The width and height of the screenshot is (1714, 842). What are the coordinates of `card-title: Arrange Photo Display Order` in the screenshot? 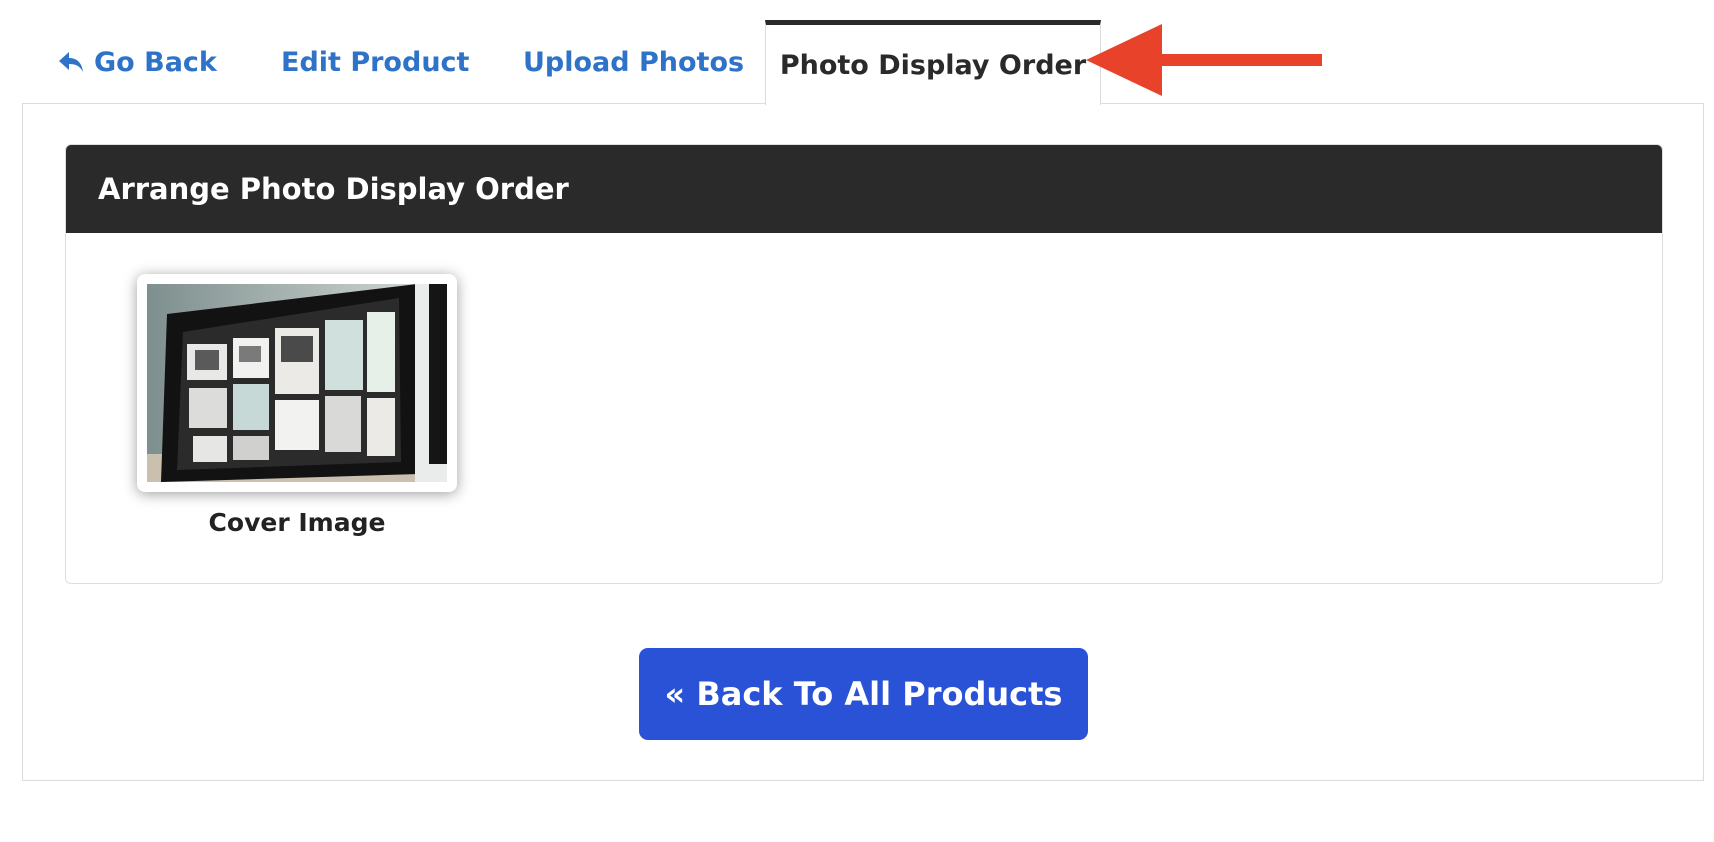 It's located at (333, 189).